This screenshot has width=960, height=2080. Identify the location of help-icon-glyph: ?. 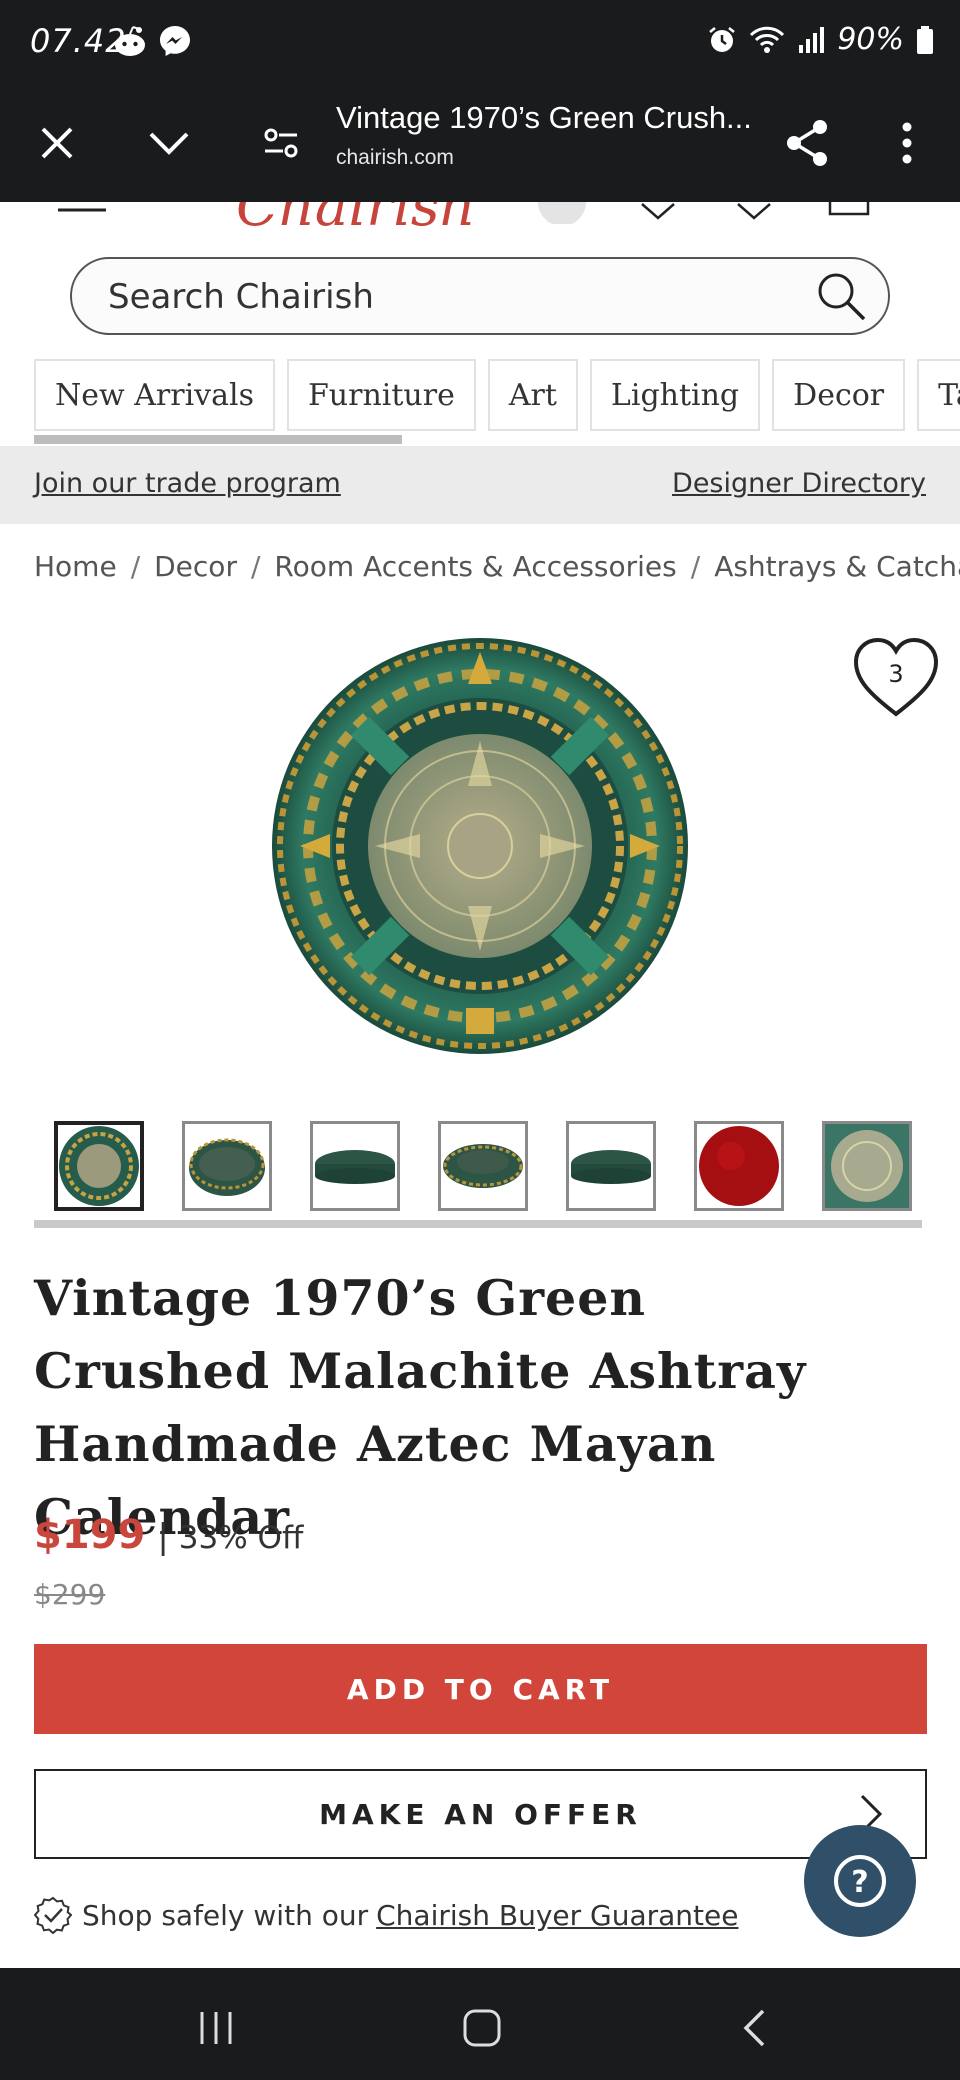
(859, 1882).